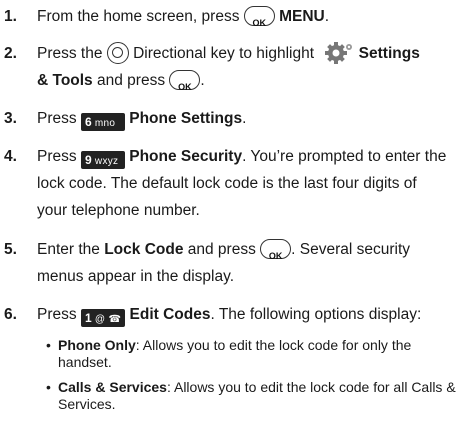 This screenshot has height=421, width=473. Describe the element at coordinates (10, 249) in the screenshot. I see `step-number: 5.` at that location.